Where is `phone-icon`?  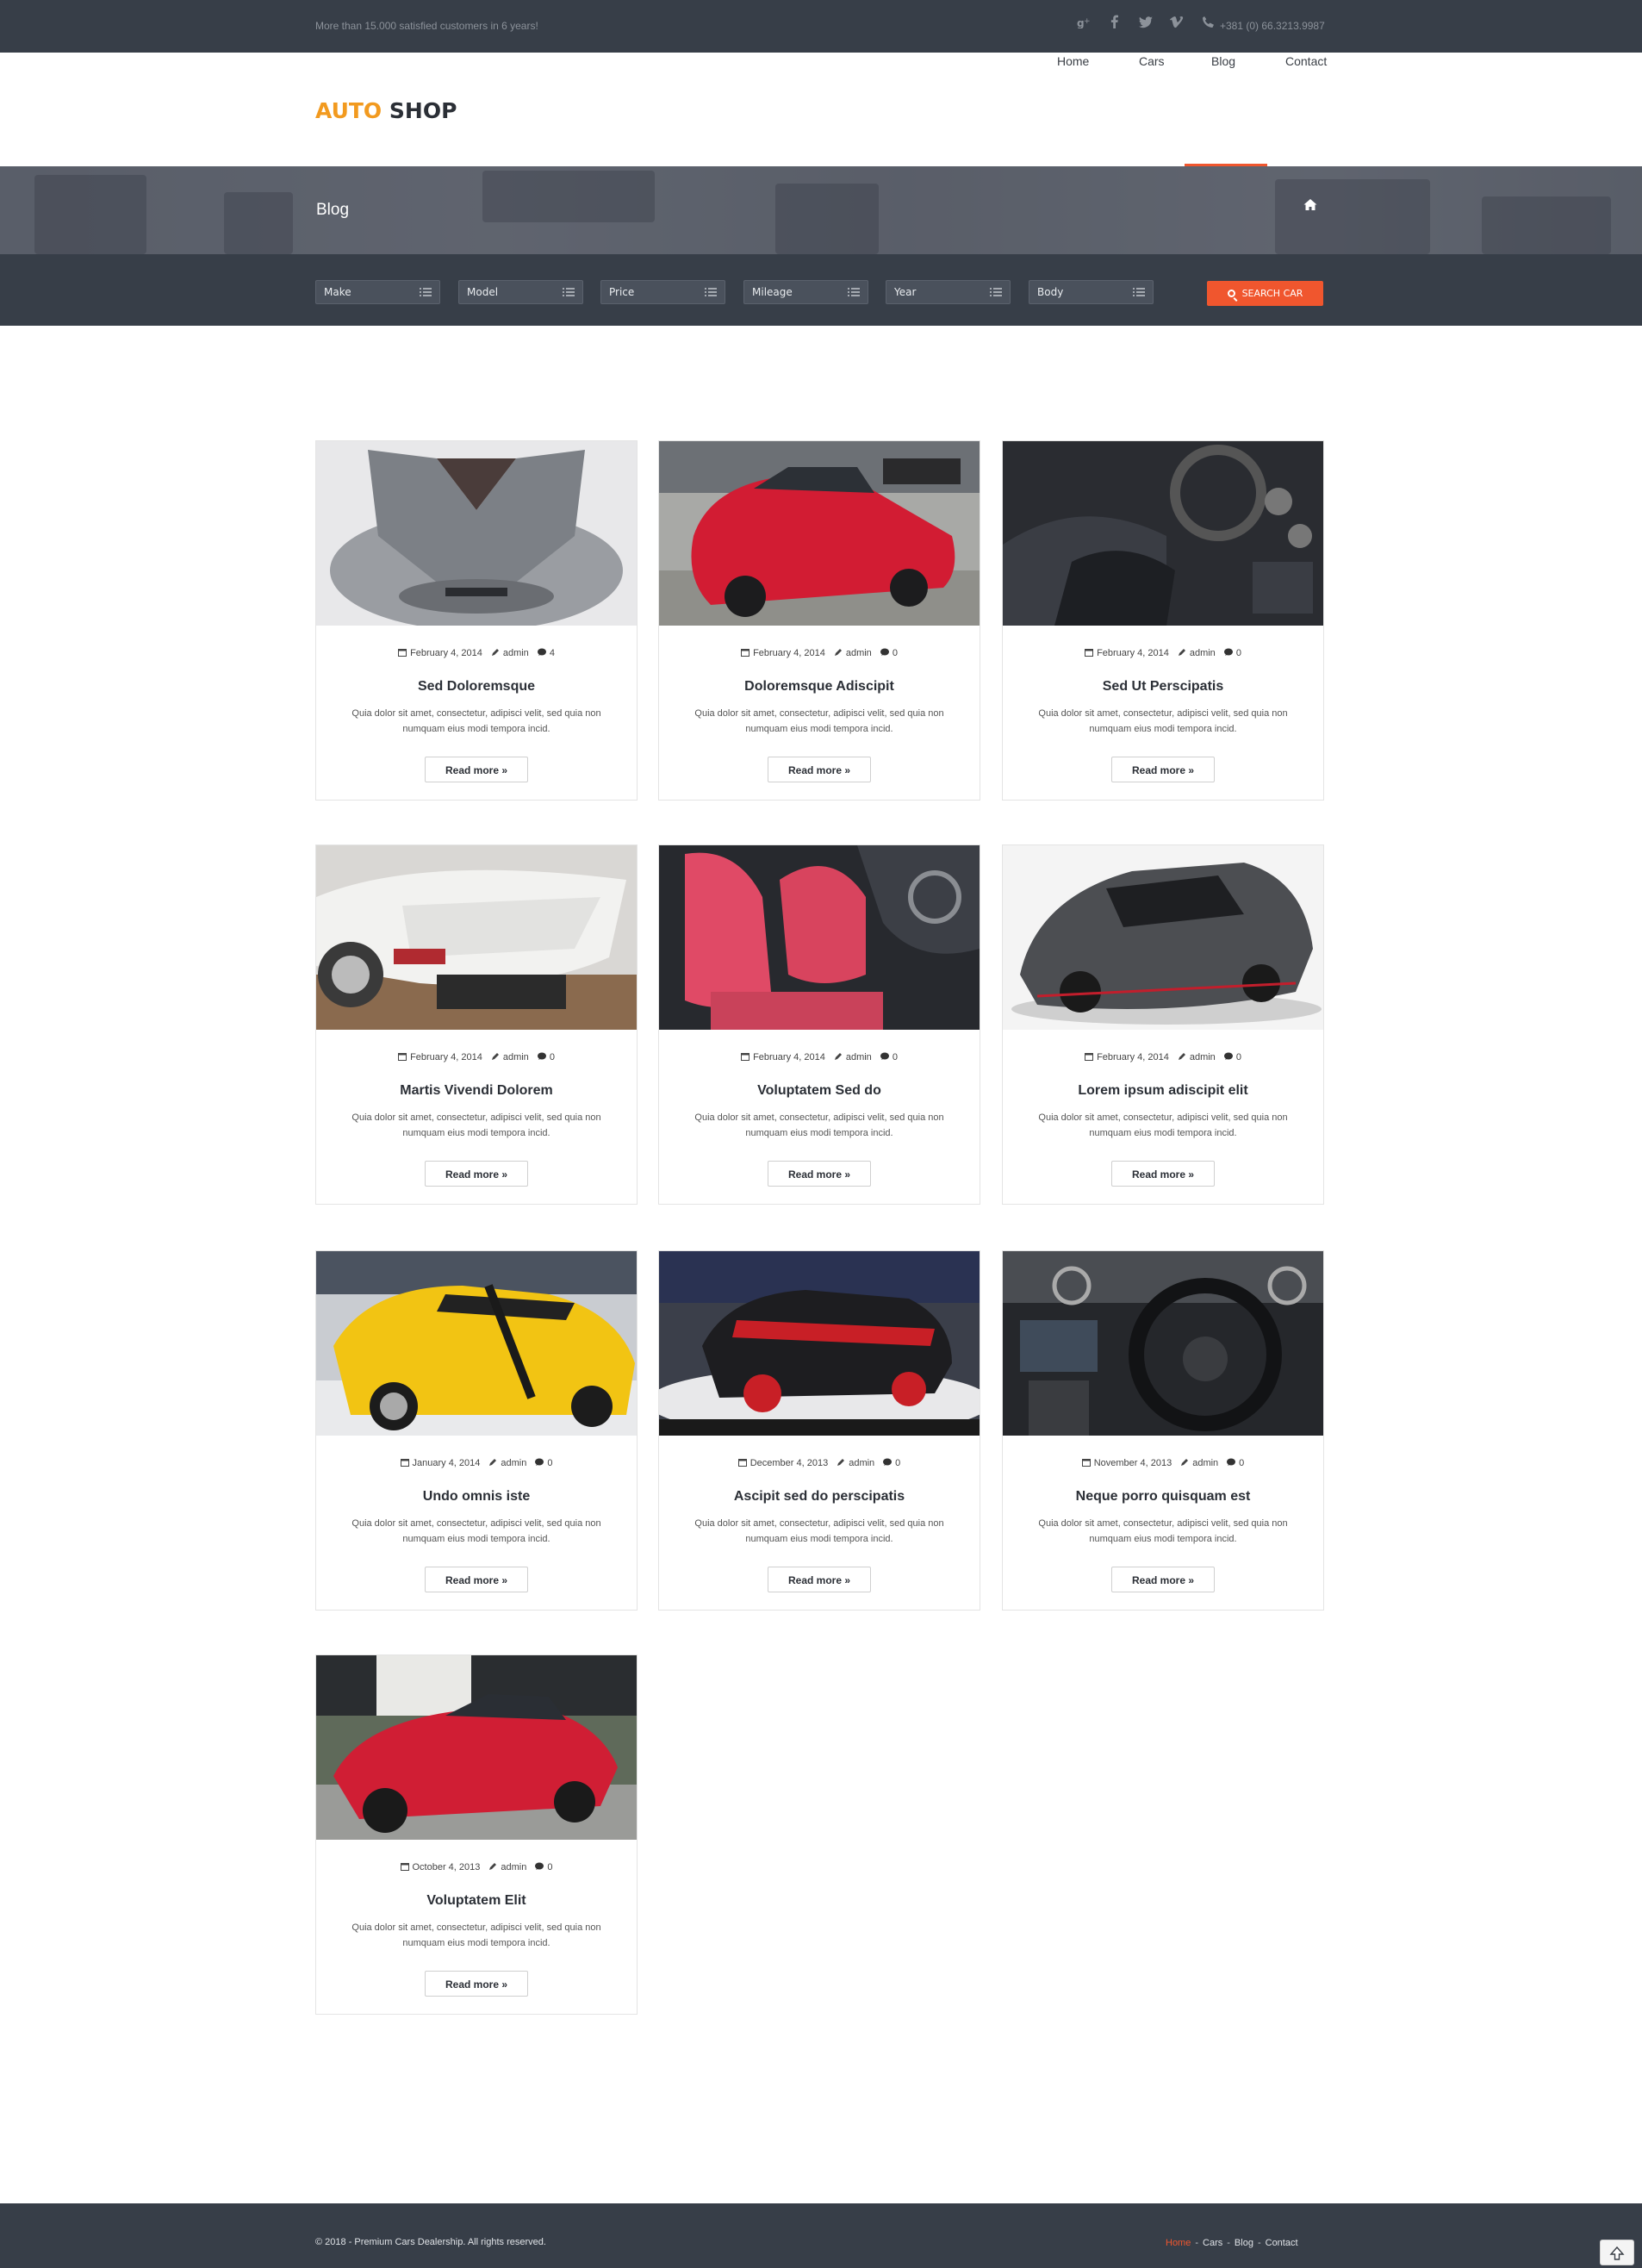
phone-icon is located at coordinates (1207, 24).